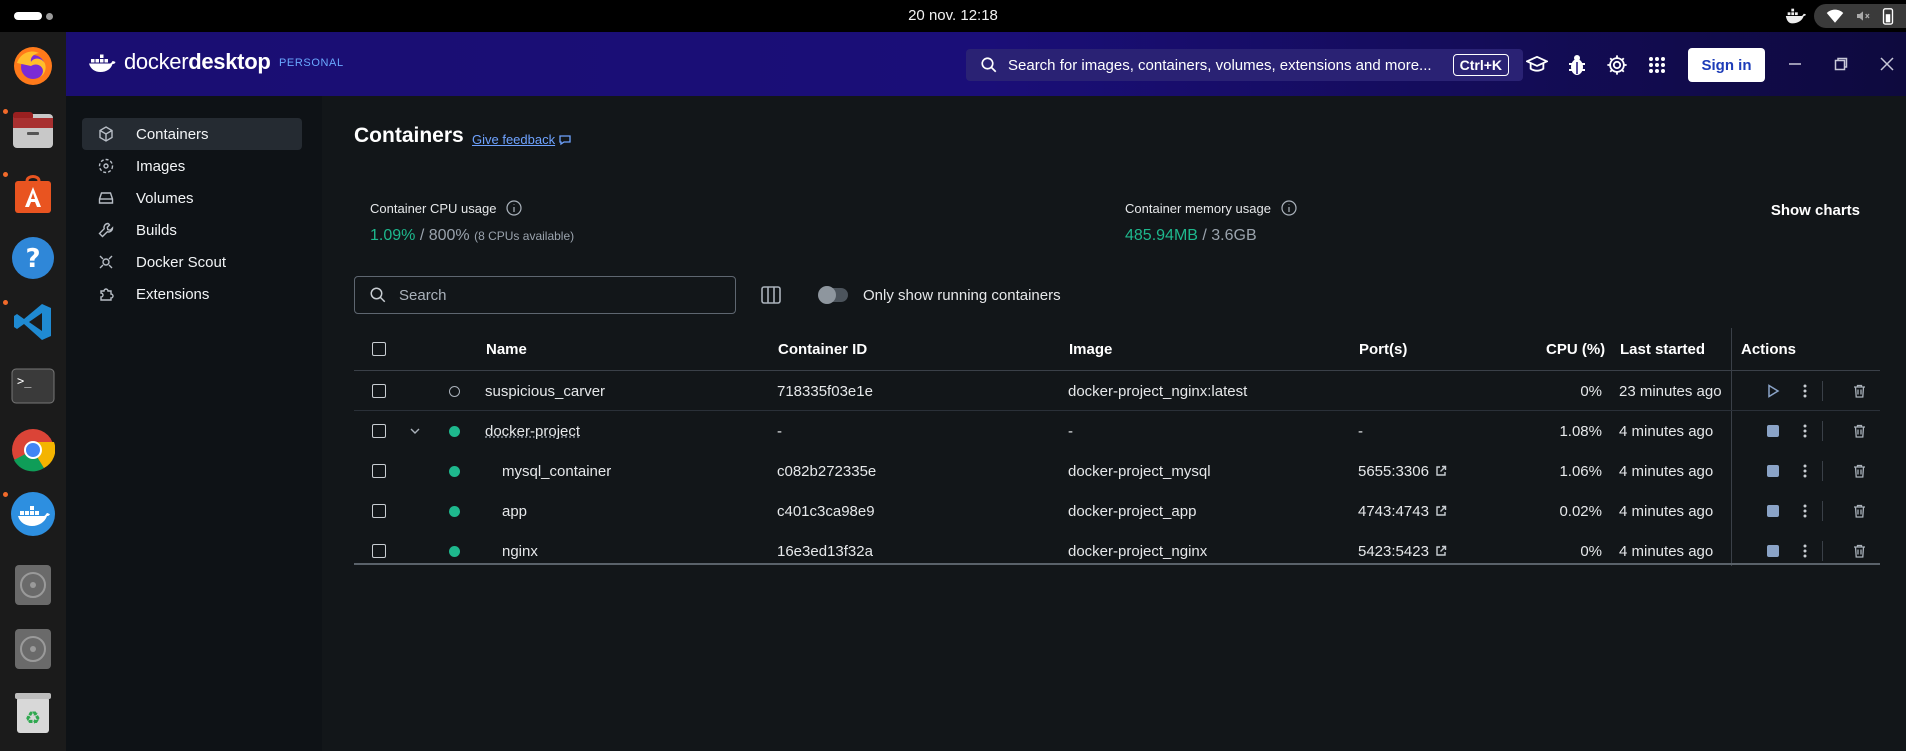 The width and height of the screenshot is (1906, 751). I want to click on bug-report-icon, so click(1577, 65).